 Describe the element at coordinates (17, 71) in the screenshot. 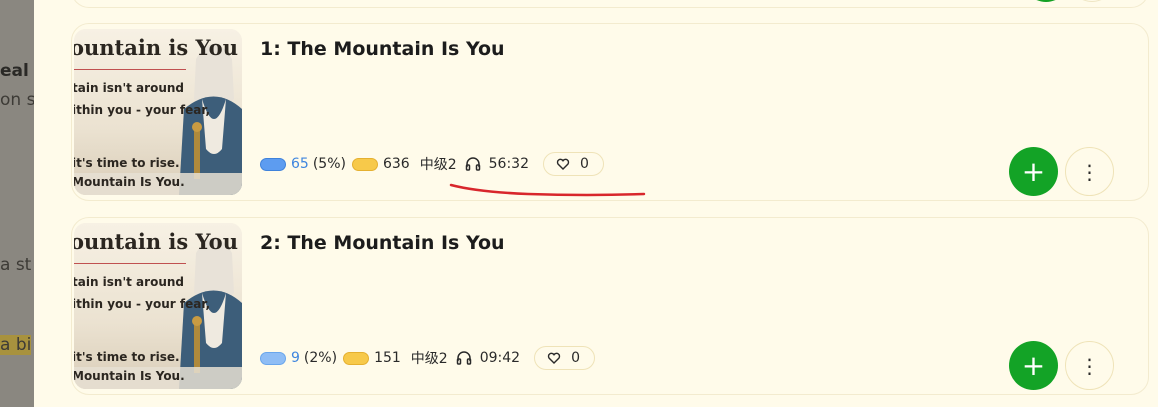

I see `background-text: eal S` at that location.